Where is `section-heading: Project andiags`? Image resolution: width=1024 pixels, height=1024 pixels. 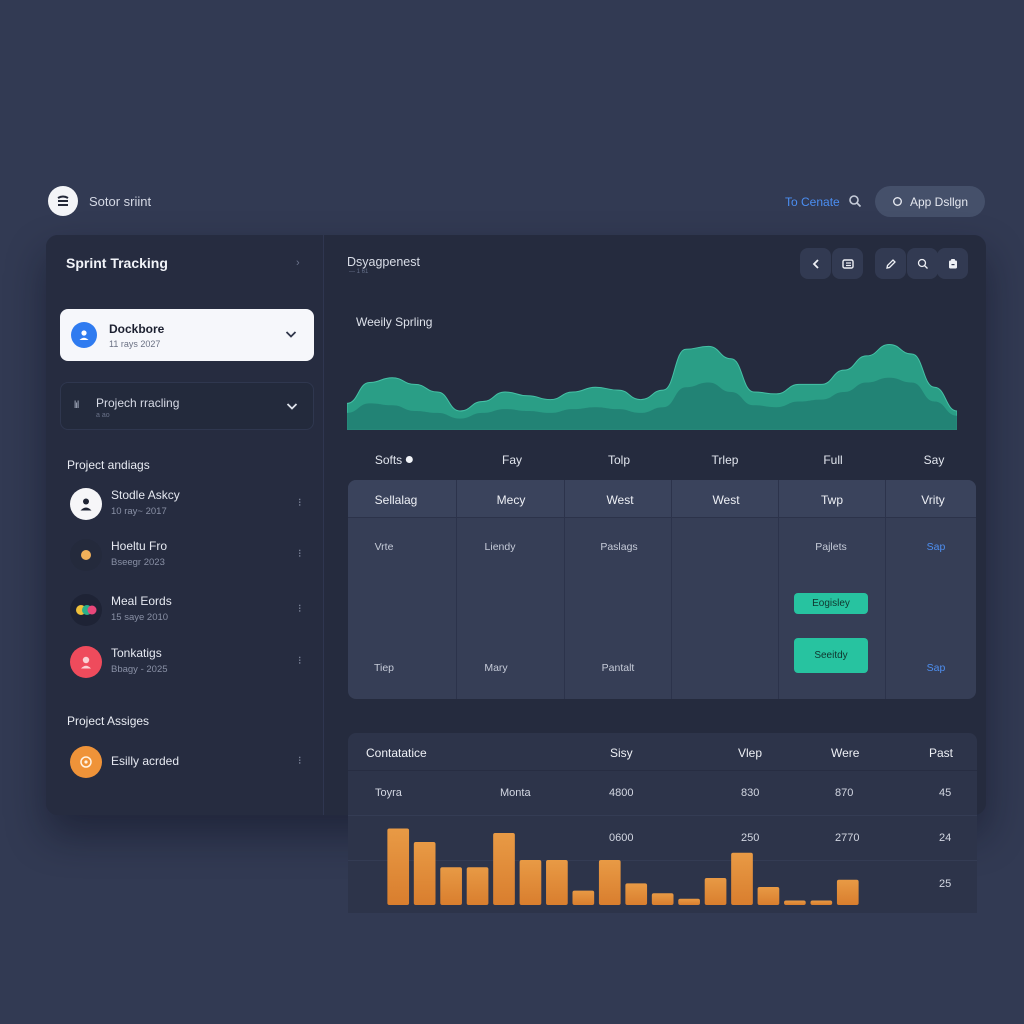 section-heading: Project andiags is located at coordinates (108, 465).